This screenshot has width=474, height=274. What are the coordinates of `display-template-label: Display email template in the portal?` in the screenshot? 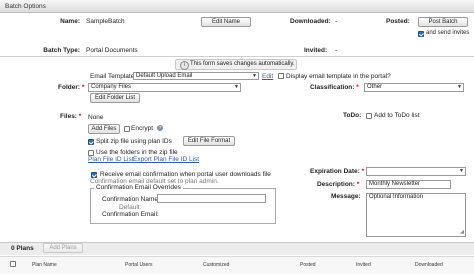 It's located at (338, 76).